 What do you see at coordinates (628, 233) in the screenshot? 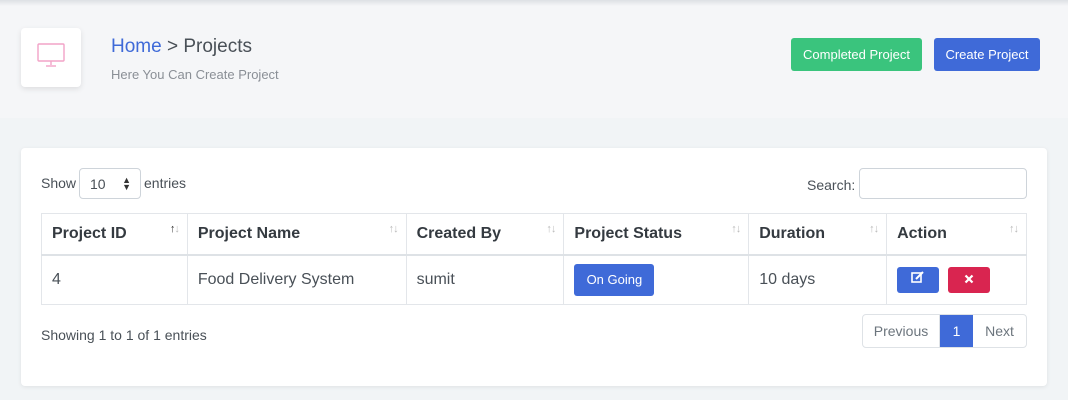
I see `column-label: Project Status` at bounding box center [628, 233].